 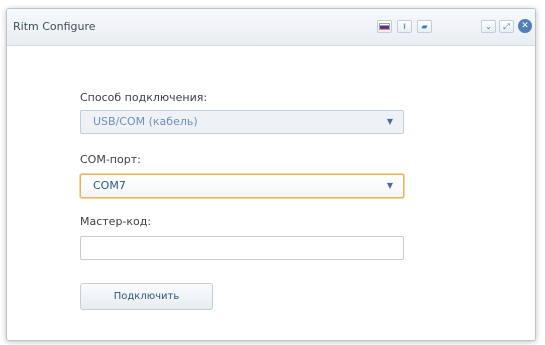 What do you see at coordinates (242, 186) in the screenshot?
I see `com-port-select: COM7 ▼` at bounding box center [242, 186].